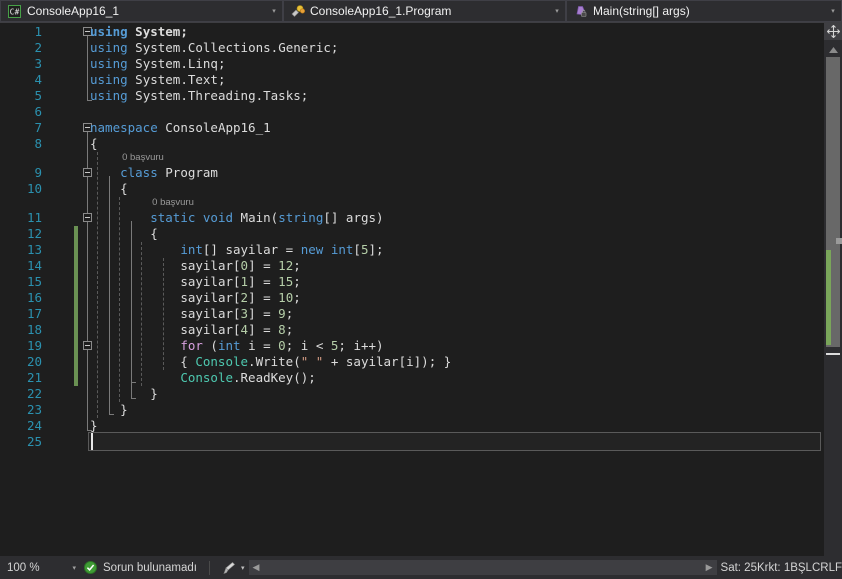 This screenshot has width=842, height=579. What do you see at coordinates (34, 281) in the screenshot?
I see `line-number: 15` at bounding box center [34, 281].